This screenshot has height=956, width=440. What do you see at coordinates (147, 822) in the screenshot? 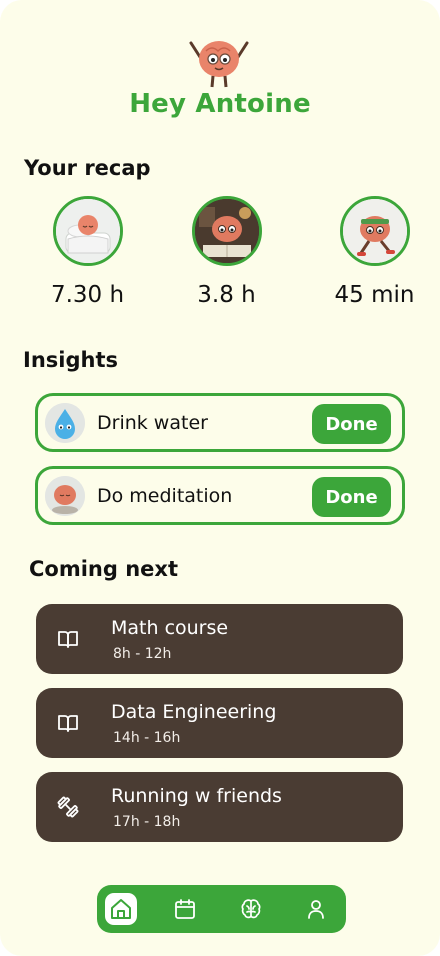
I see `event-time: 17h - 18h` at bounding box center [147, 822].